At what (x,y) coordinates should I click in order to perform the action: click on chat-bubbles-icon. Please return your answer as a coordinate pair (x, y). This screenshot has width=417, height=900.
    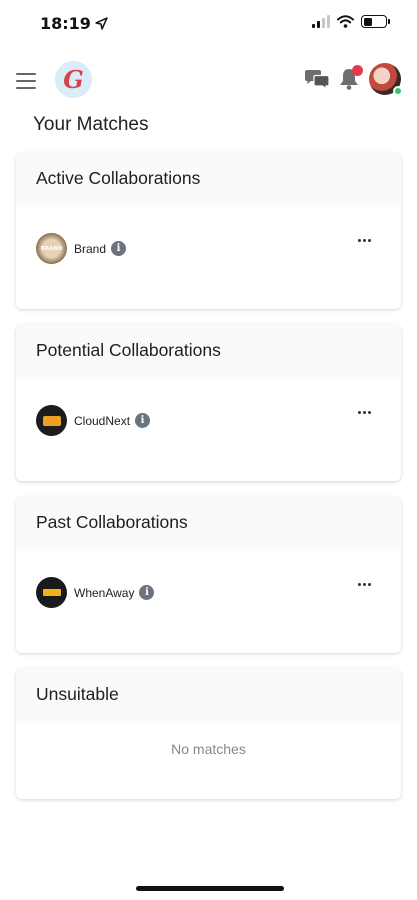
    Looking at the image, I should click on (317, 80).